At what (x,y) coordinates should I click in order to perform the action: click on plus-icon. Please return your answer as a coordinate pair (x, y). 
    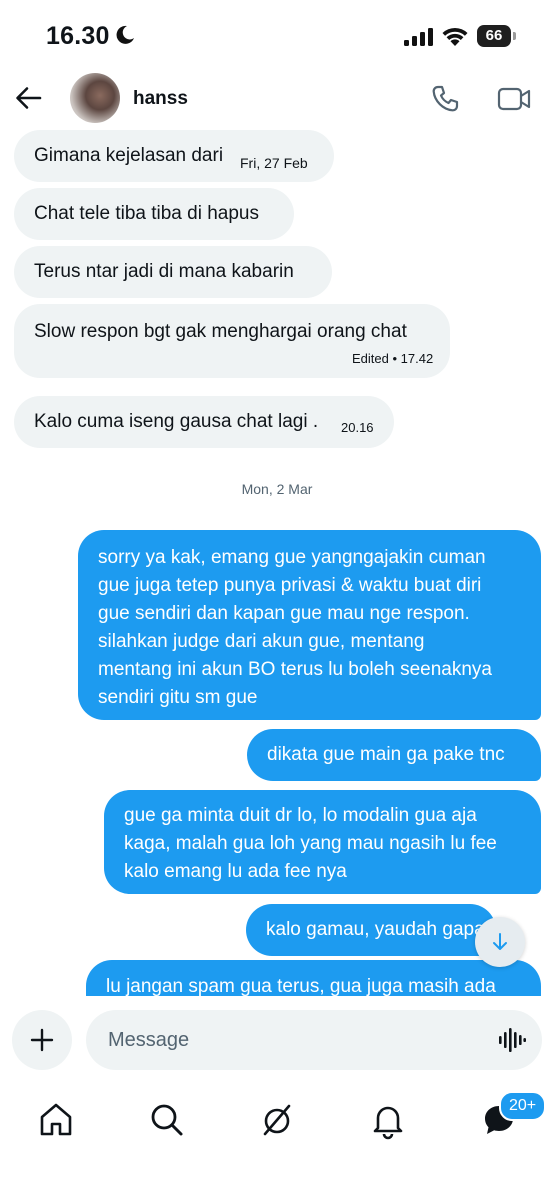
    Looking at the image, I should click on (42, 1040).